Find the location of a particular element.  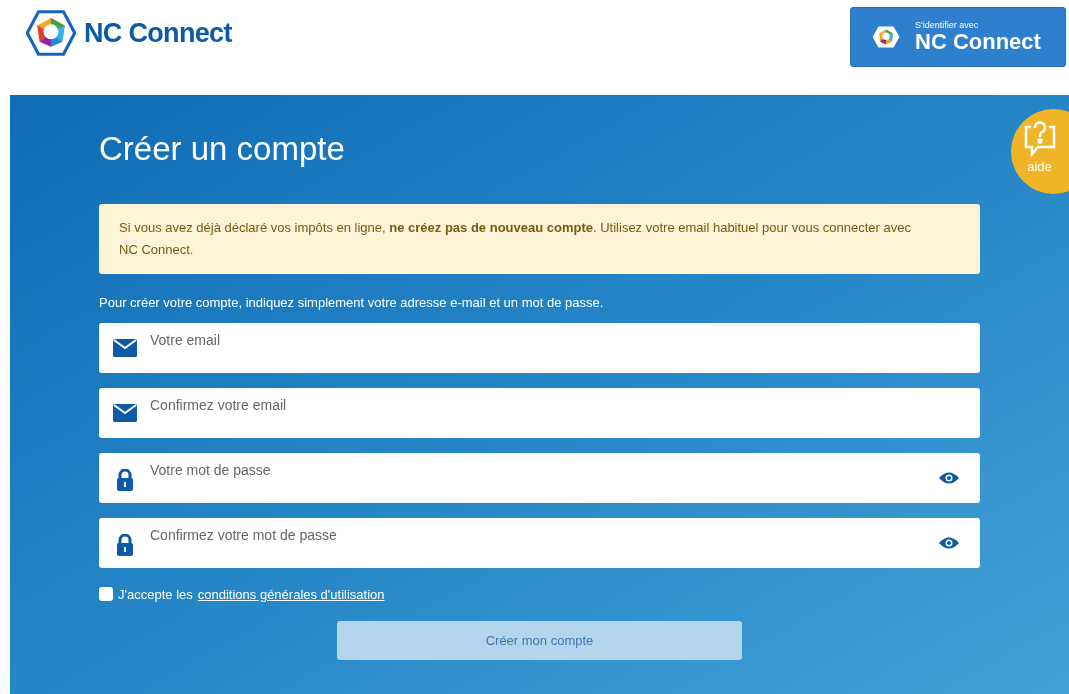

intro-text: Pour créer votre compte, indiquez simplement votre adresse e-mail et un mot de passe. is located at coordinates (352, 303).